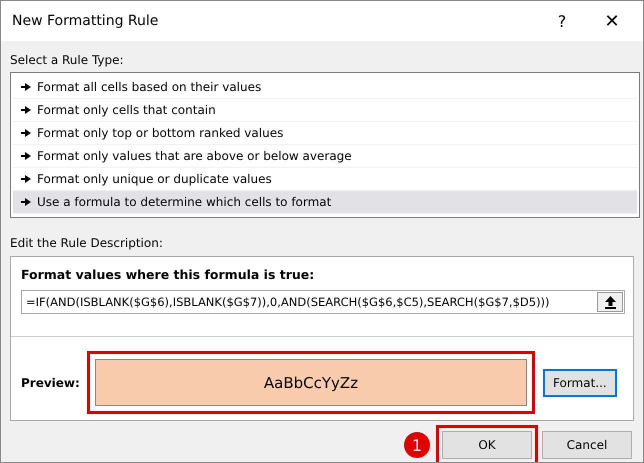 The height and width of the screenshot is (463, 644). I want to click on rule-type-item: Format only values that are above or below average, so click(325, 156).